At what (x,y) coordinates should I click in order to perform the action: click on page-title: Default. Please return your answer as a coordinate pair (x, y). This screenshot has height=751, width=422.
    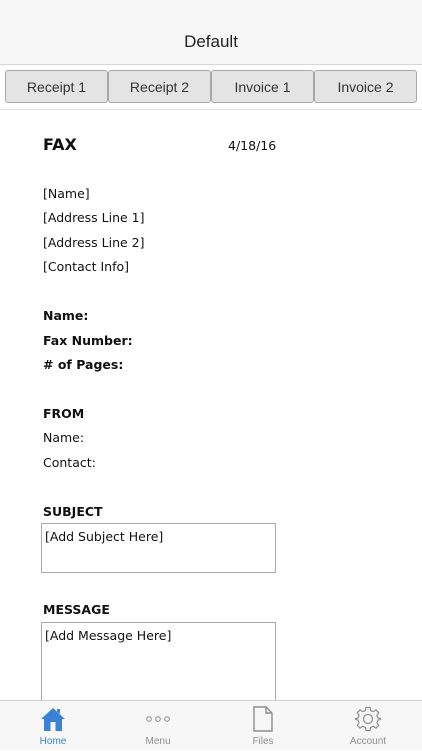
    Looking at the image, I should click on (211, 41).